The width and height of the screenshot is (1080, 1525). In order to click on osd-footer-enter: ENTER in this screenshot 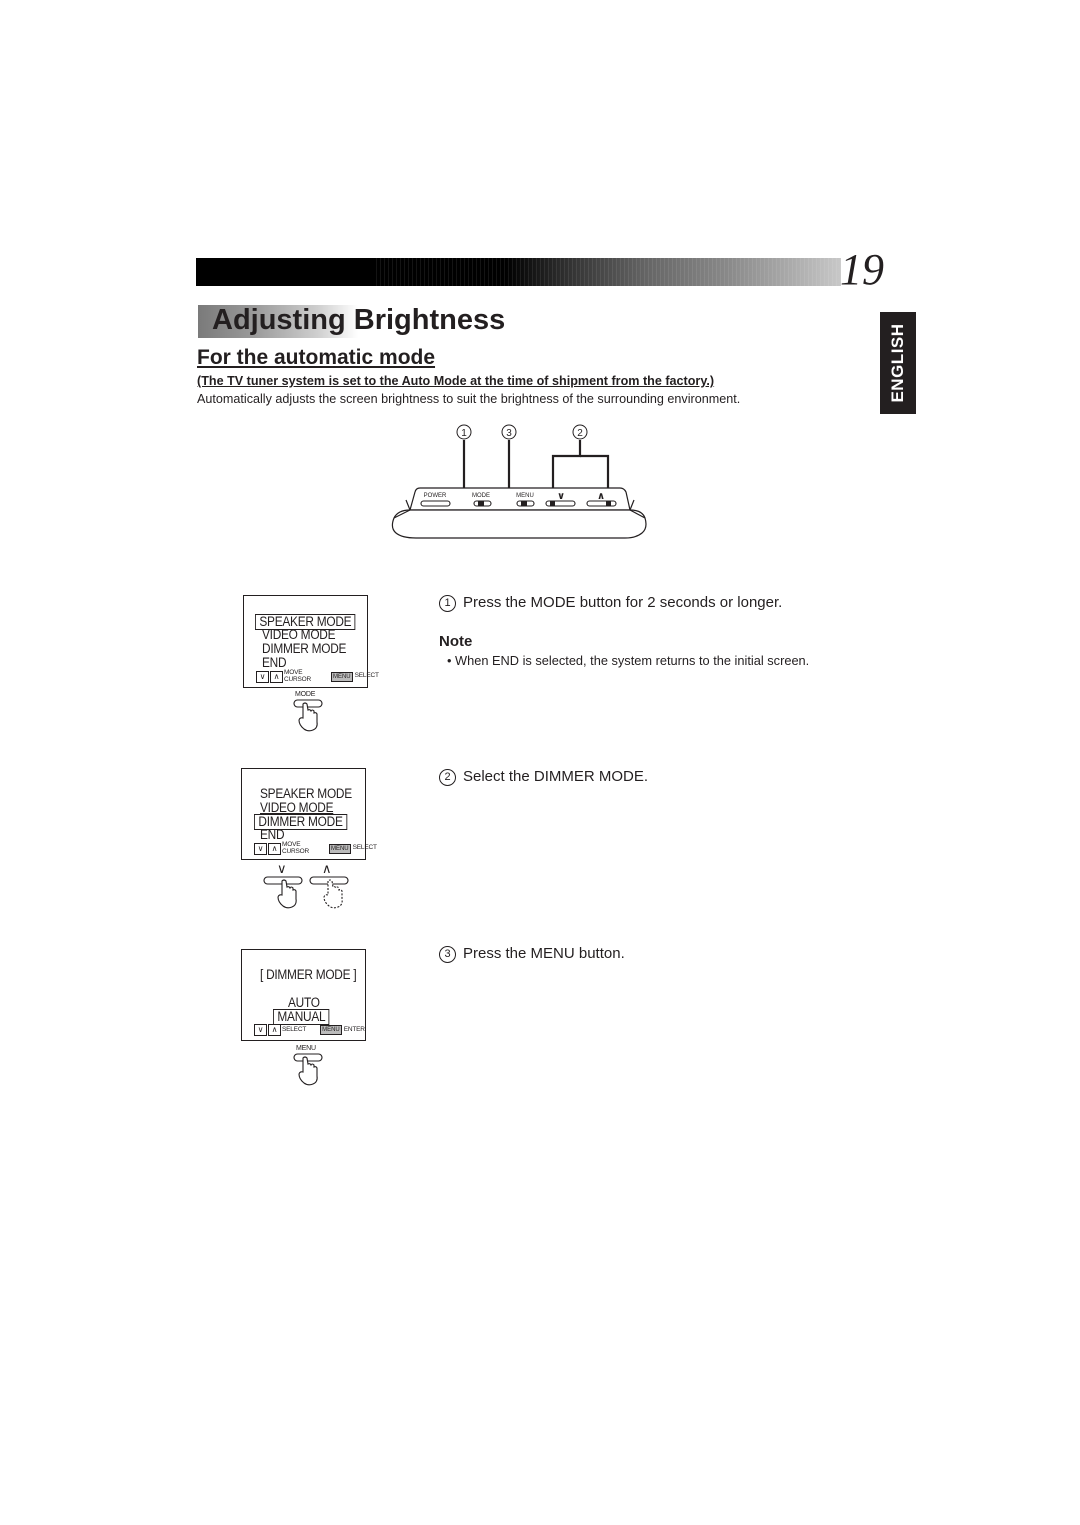, I will do `click(354, 1029)`.